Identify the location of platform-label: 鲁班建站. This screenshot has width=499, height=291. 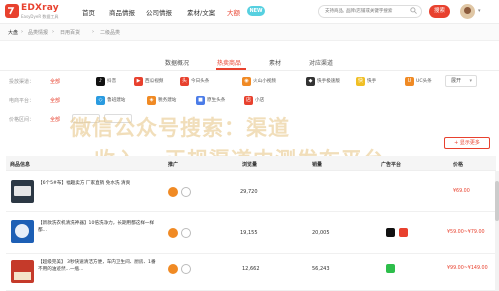
(116, 100).